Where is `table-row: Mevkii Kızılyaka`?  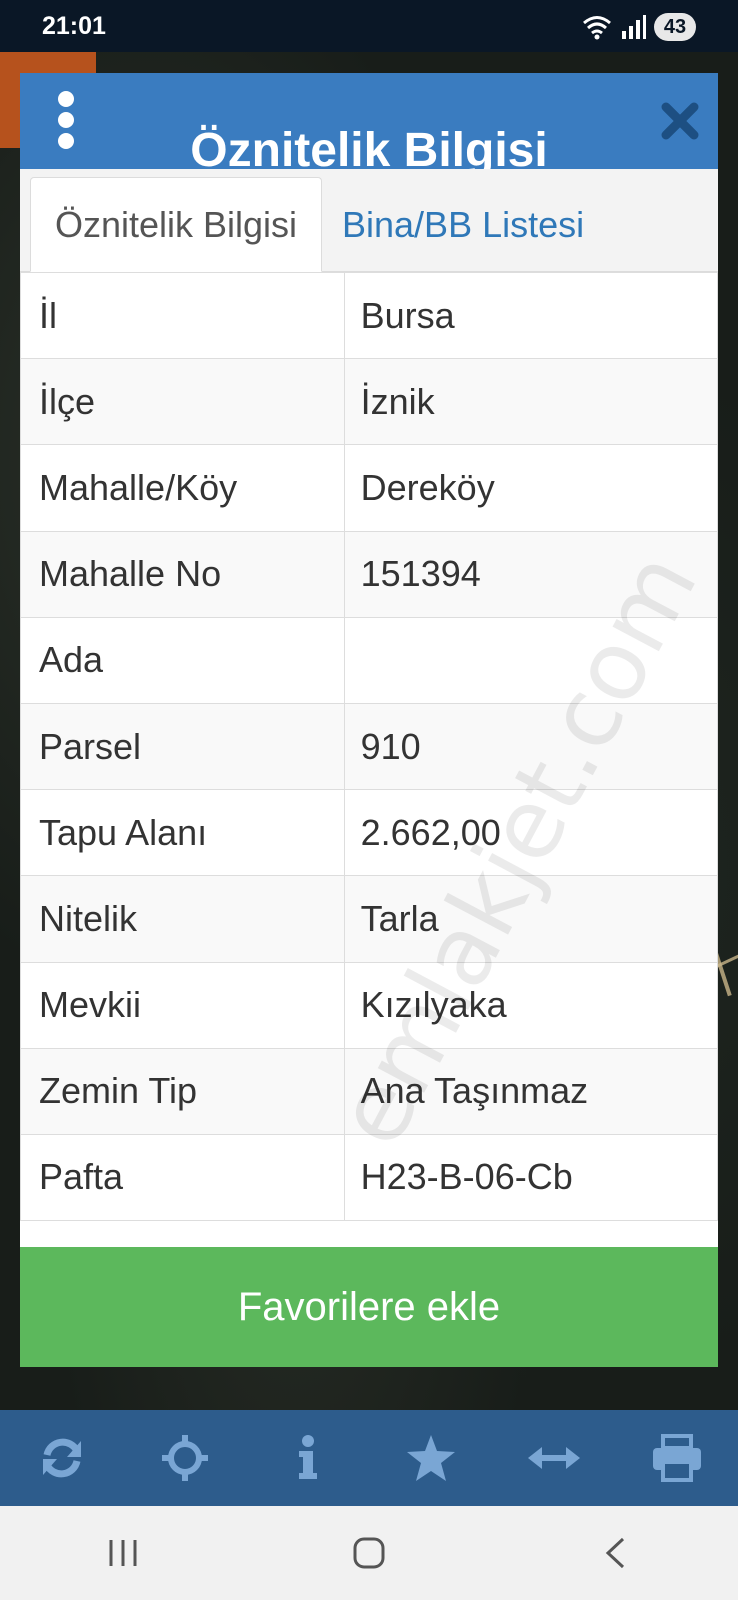 table-row: Mevkii Kızılyaka is located at coordinates (369, 1005).